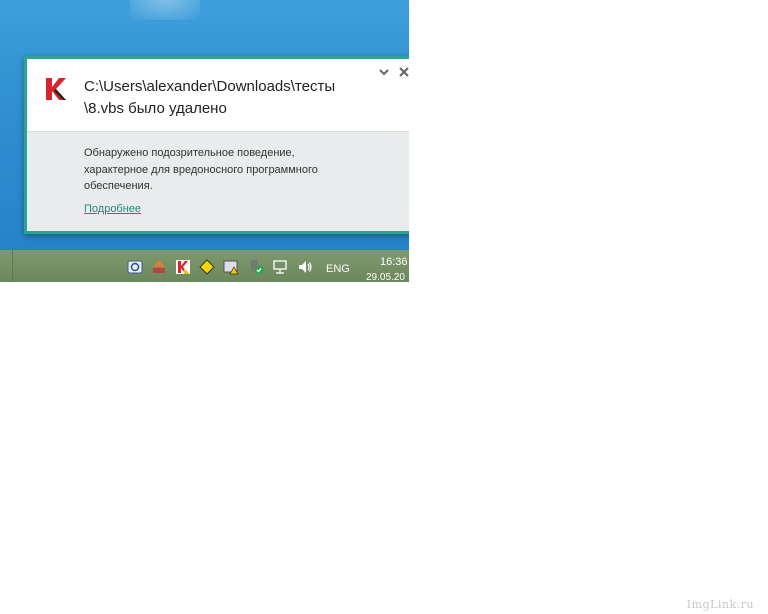  I want to click on details-link: Подробнее, so click(112, 209).